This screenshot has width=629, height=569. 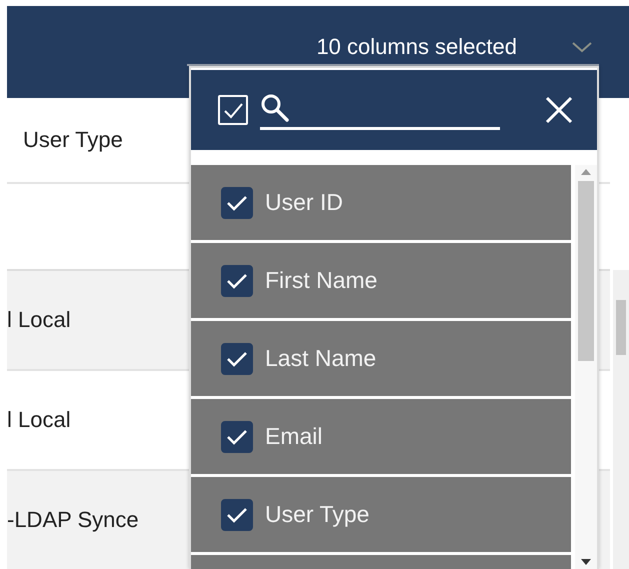 I want to click on search-icon, so click(x=275, y=107).